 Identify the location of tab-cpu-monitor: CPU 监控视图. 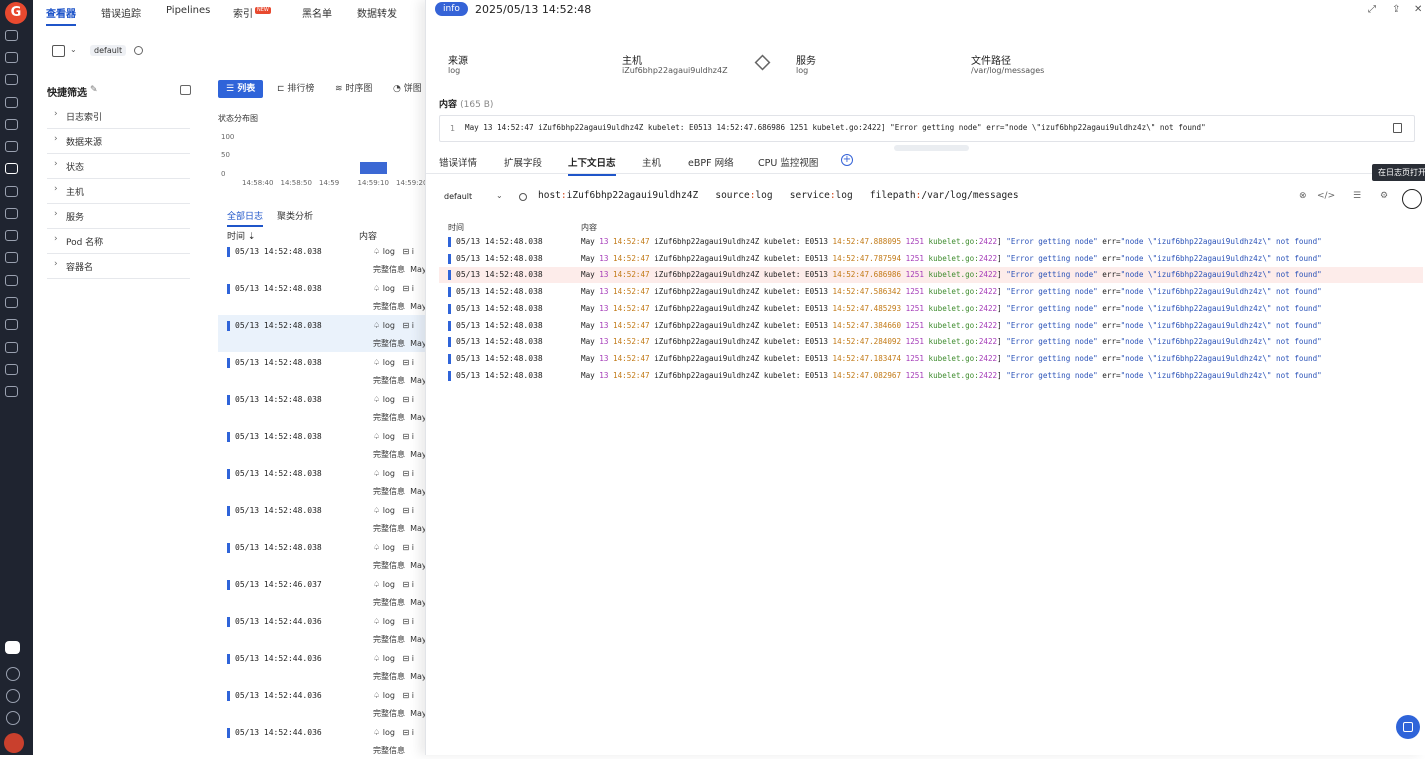
(788, 162).